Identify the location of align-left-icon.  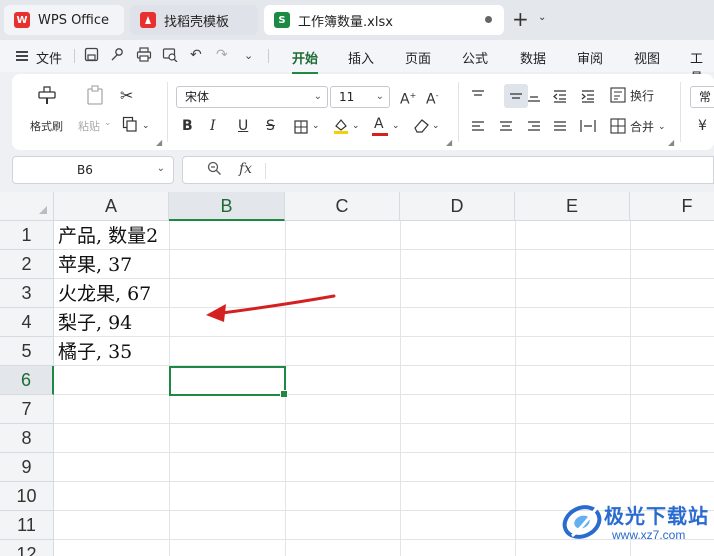
(478, 128).